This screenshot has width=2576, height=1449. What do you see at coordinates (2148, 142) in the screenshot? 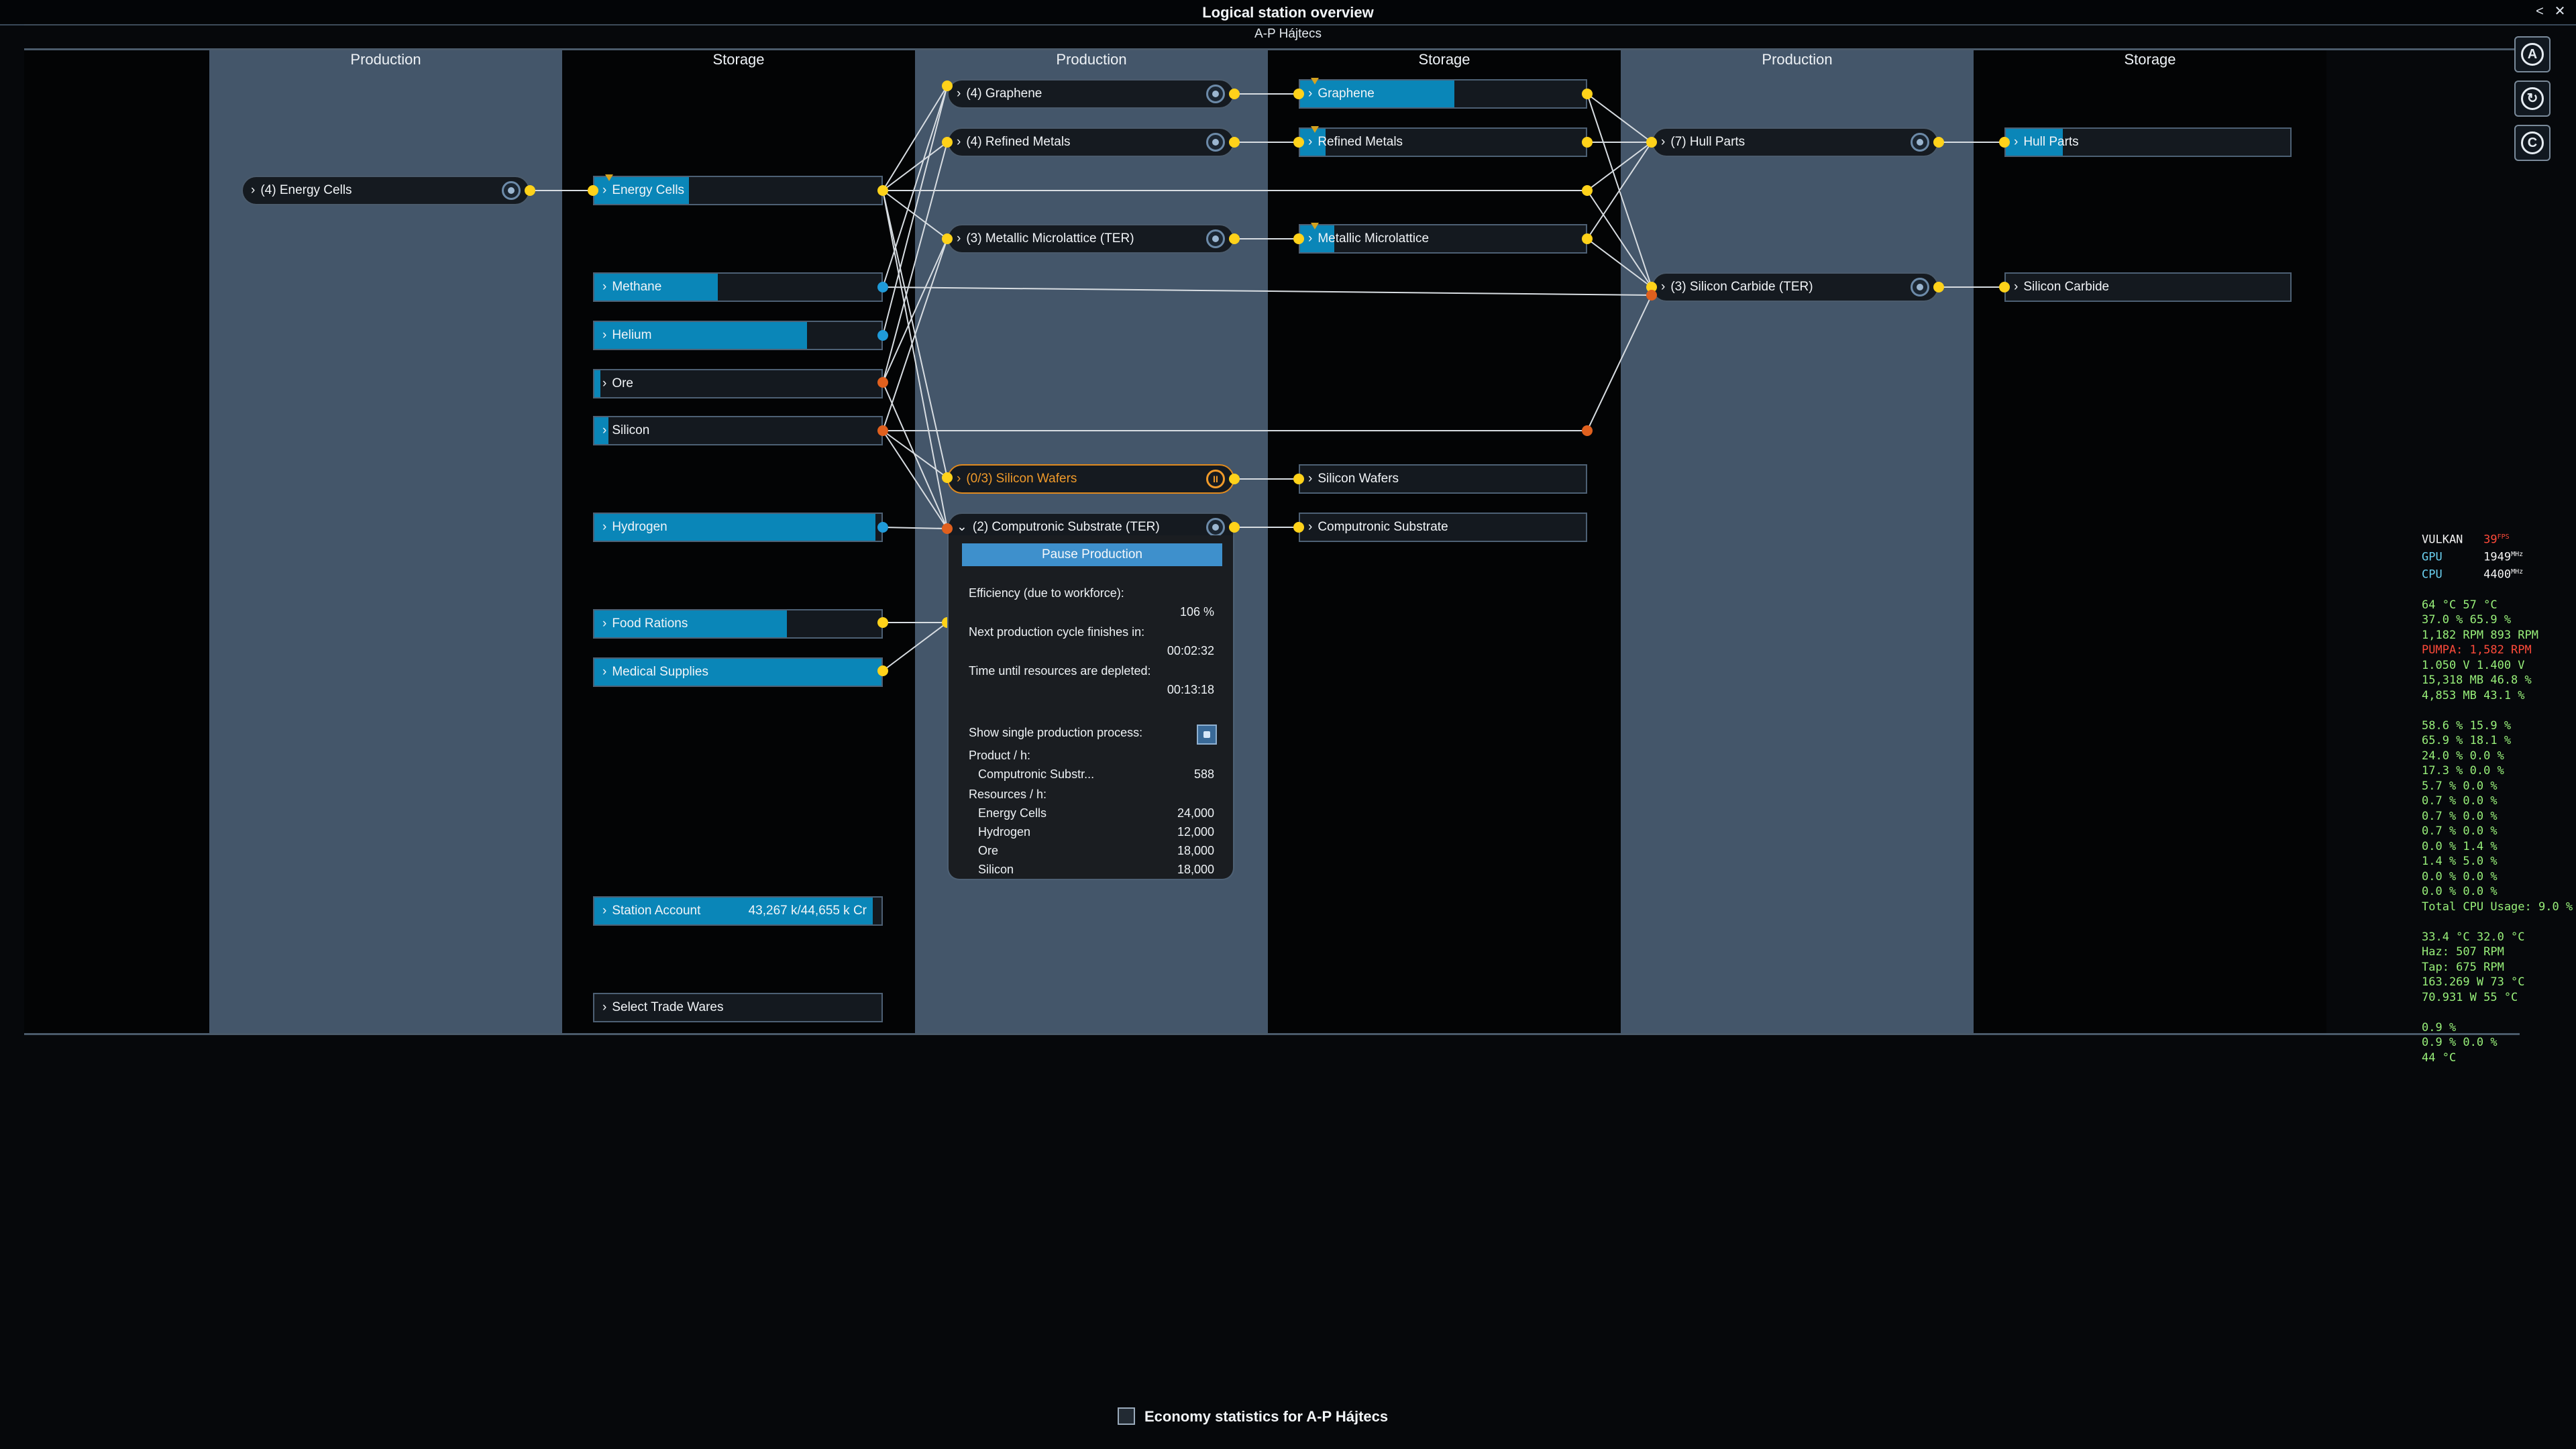
I see `storage-hull-parts: › Hull Parts` at bounding box center [2148, 142].